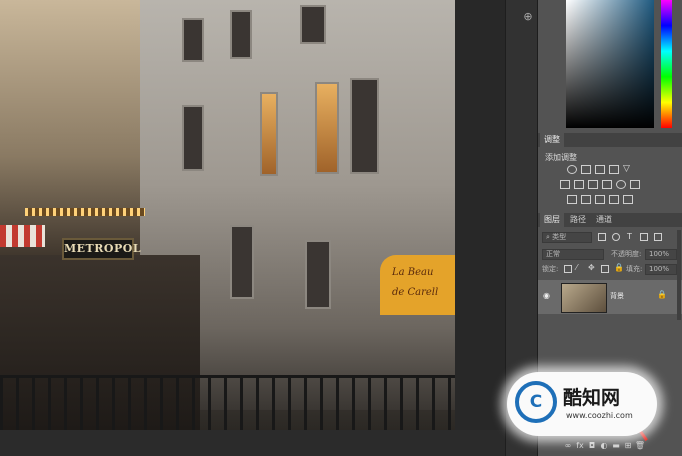  I want to click on lock-icon: 🔒, so click(662, 294).